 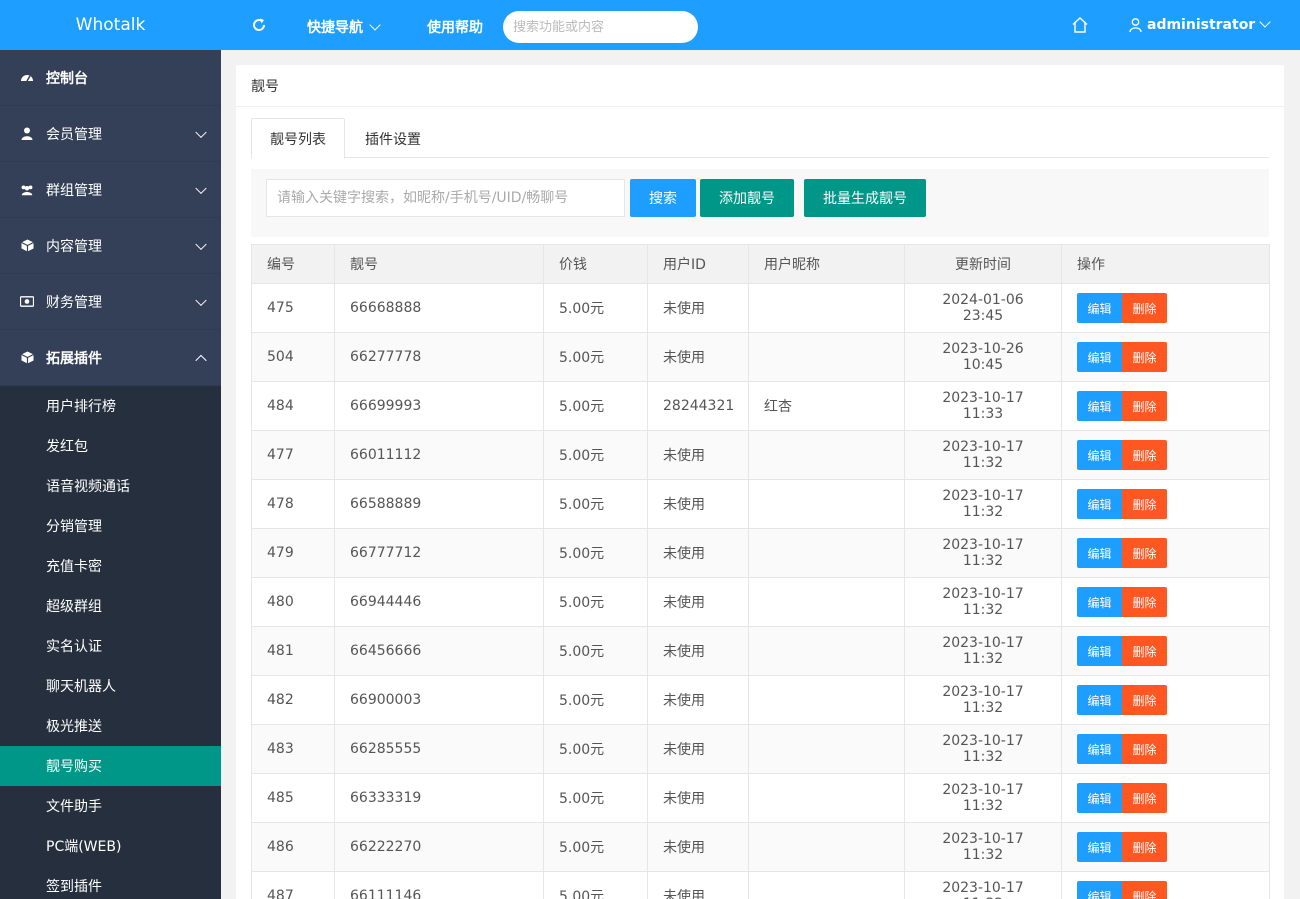 I want to click on column-header: 更新时间, so click(x=983, y=264).